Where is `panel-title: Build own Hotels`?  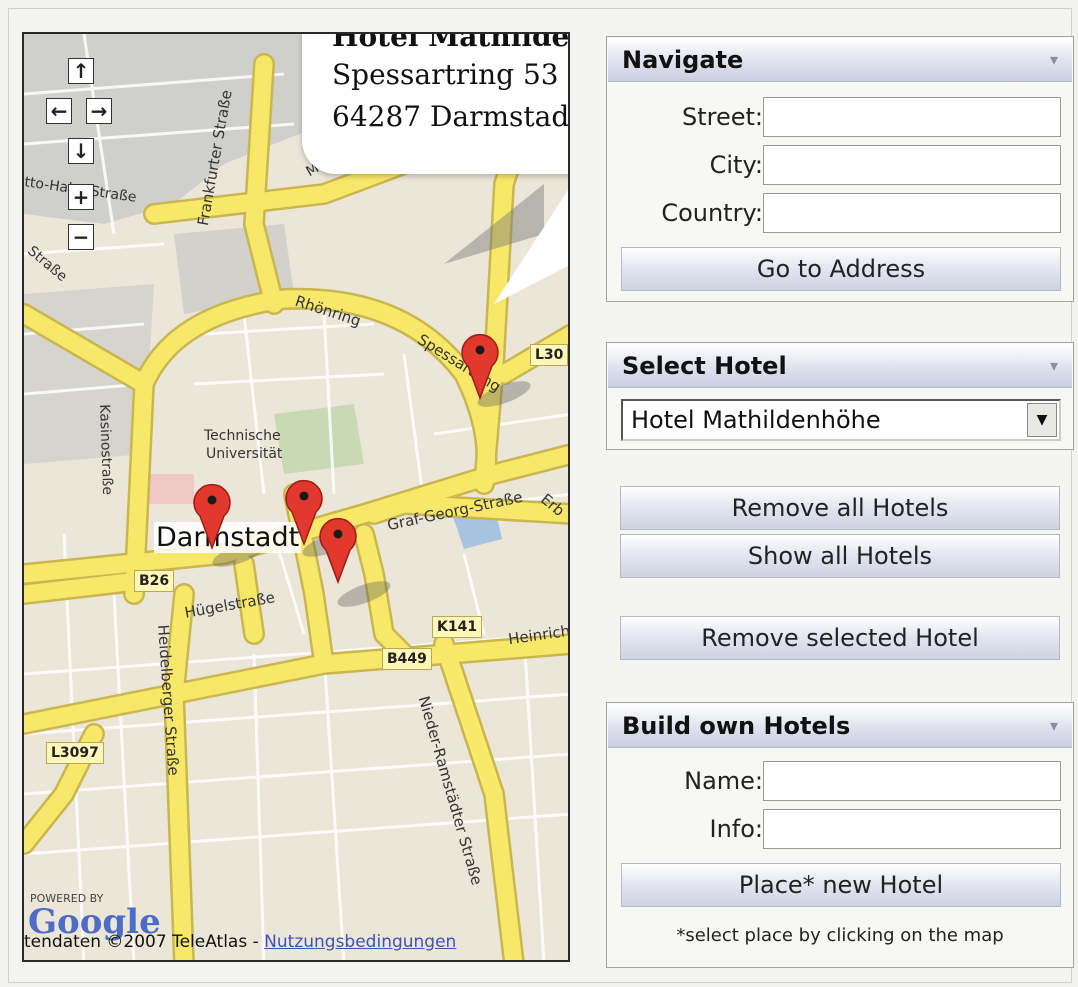
panel-title: Build own Hotels is located at coordinates (736, 726).